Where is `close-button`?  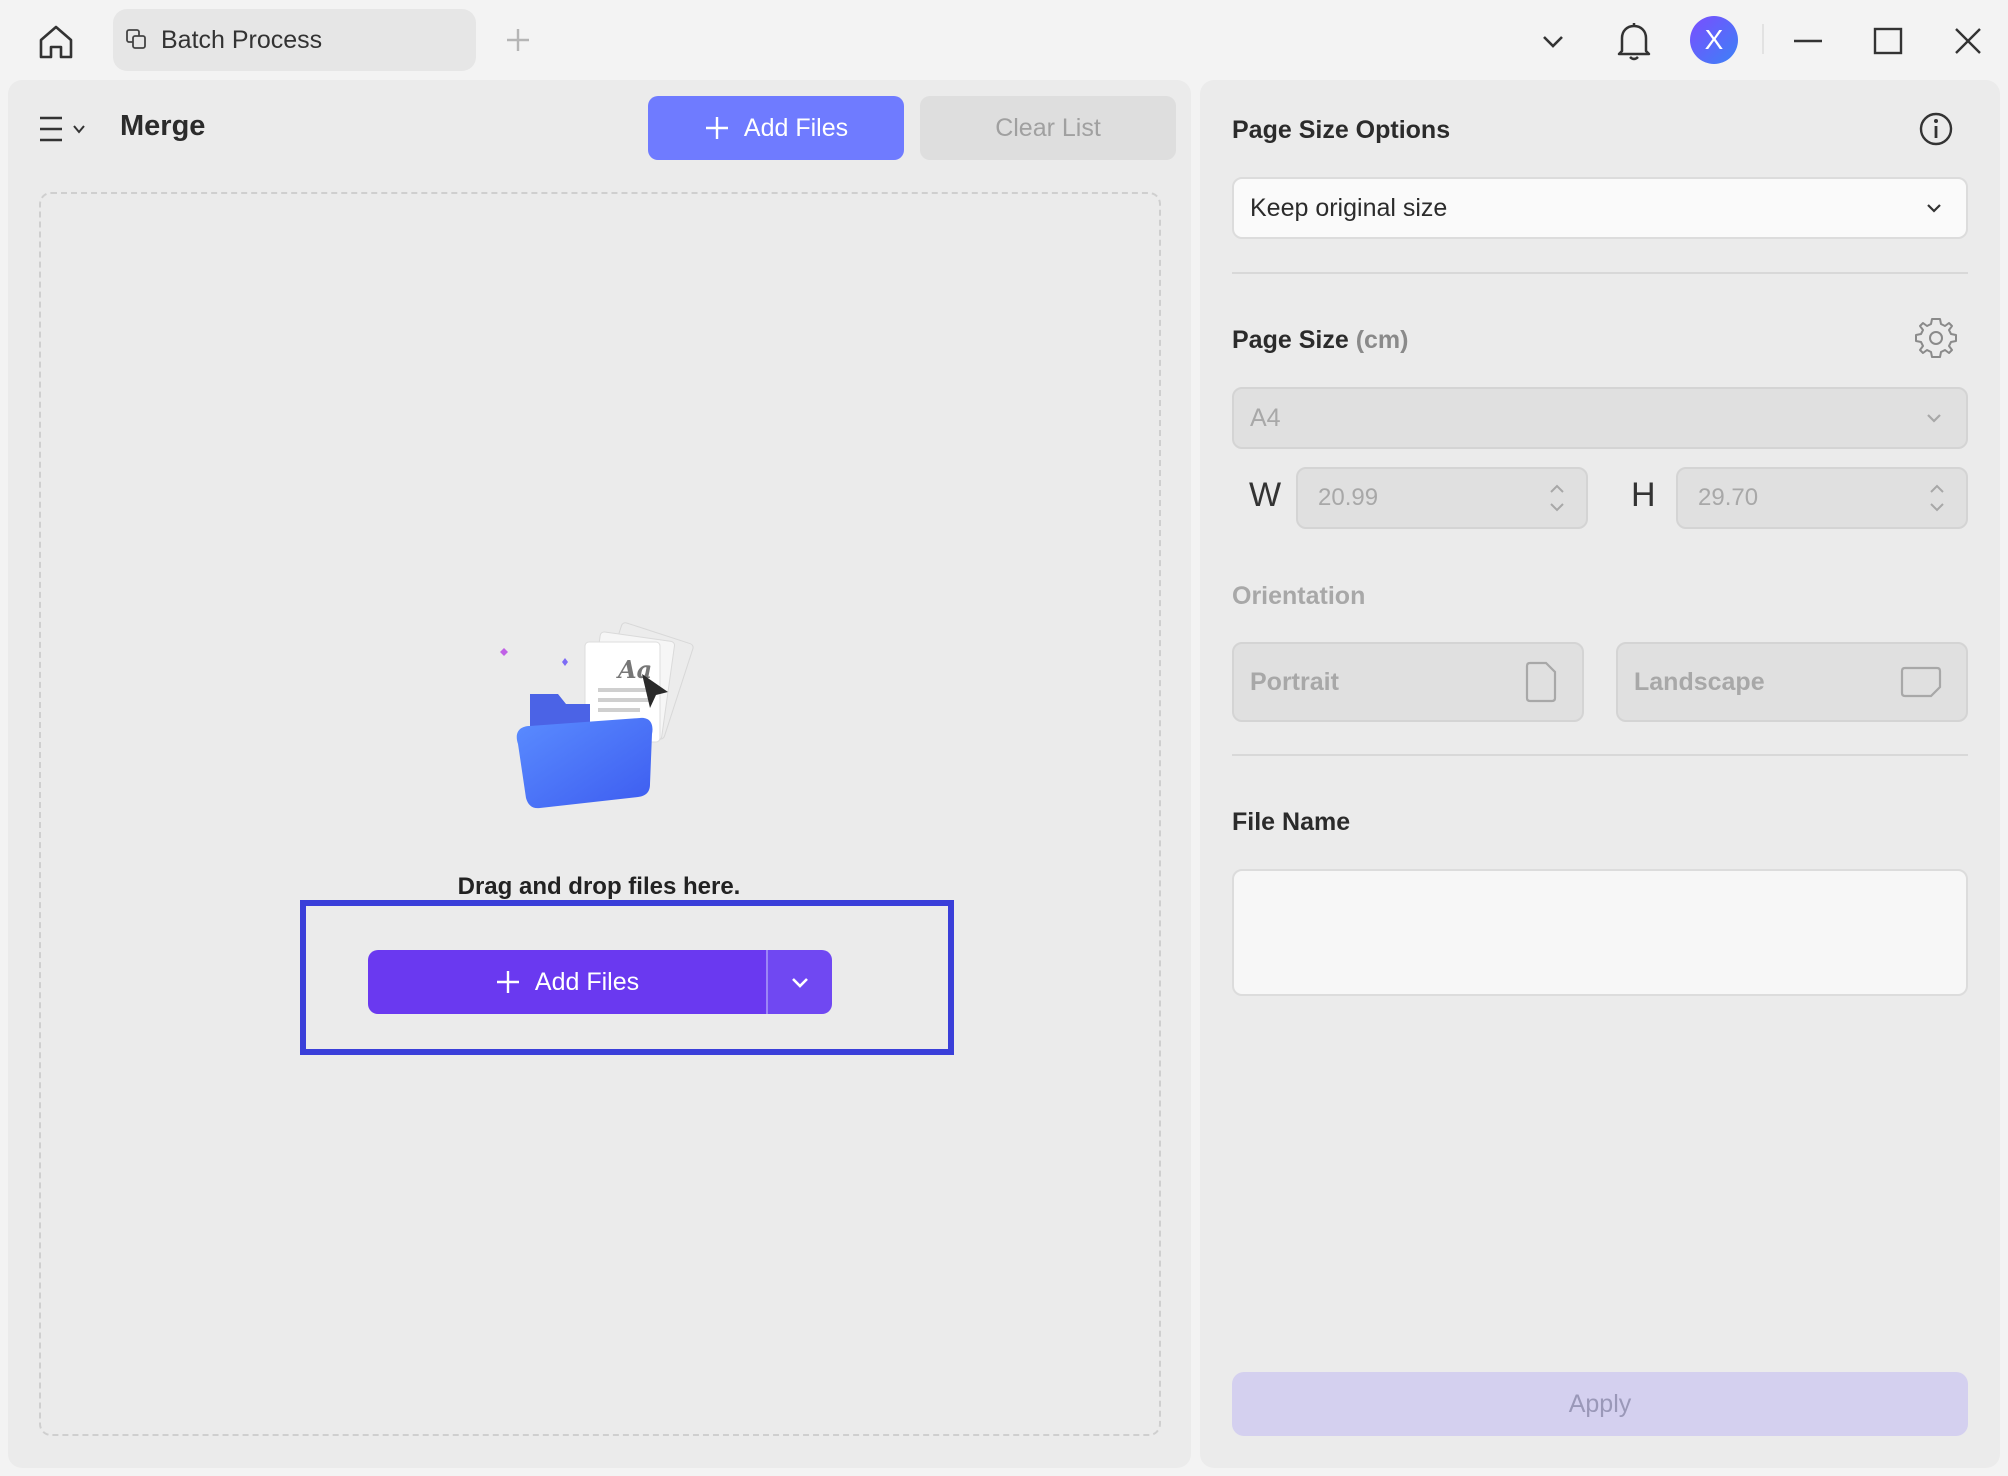 close-button is located at coordinates (1968, 41).